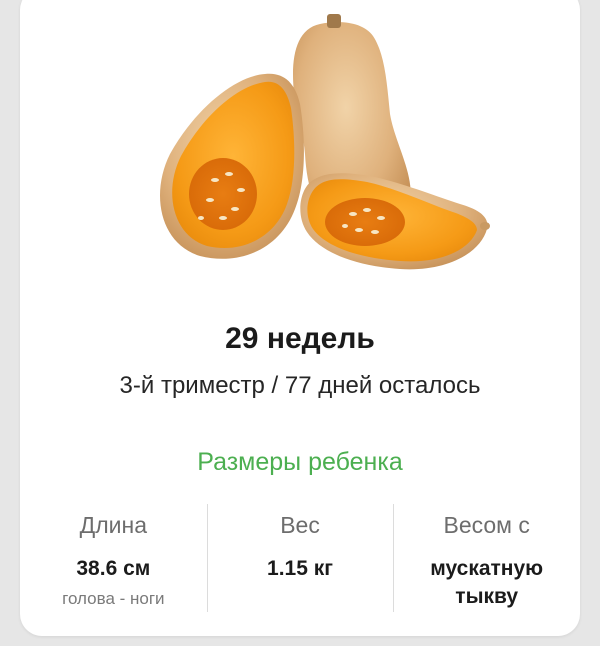 This screenshot has height=646, width=600. Describe the element at coordinates (486, 525) in the screenshot. I see `stat-label: Весом с` at that location.